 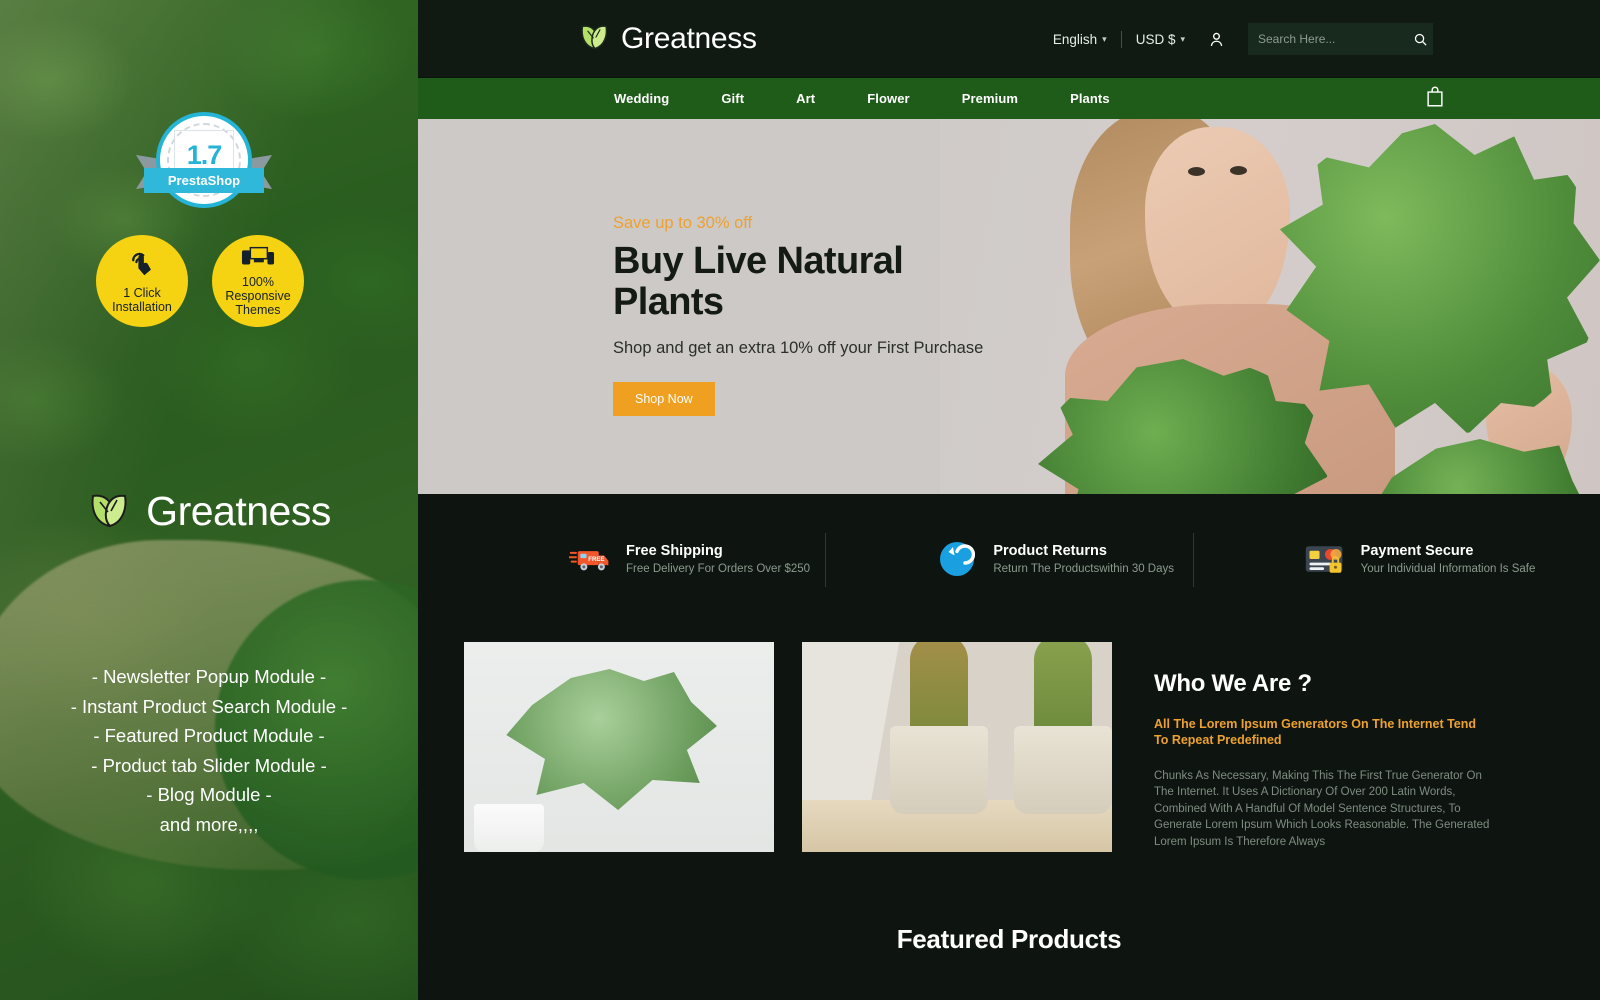 I want to click on site-header: Greatness English ▾ USD $ ▾, so click(x=1009, y=39).